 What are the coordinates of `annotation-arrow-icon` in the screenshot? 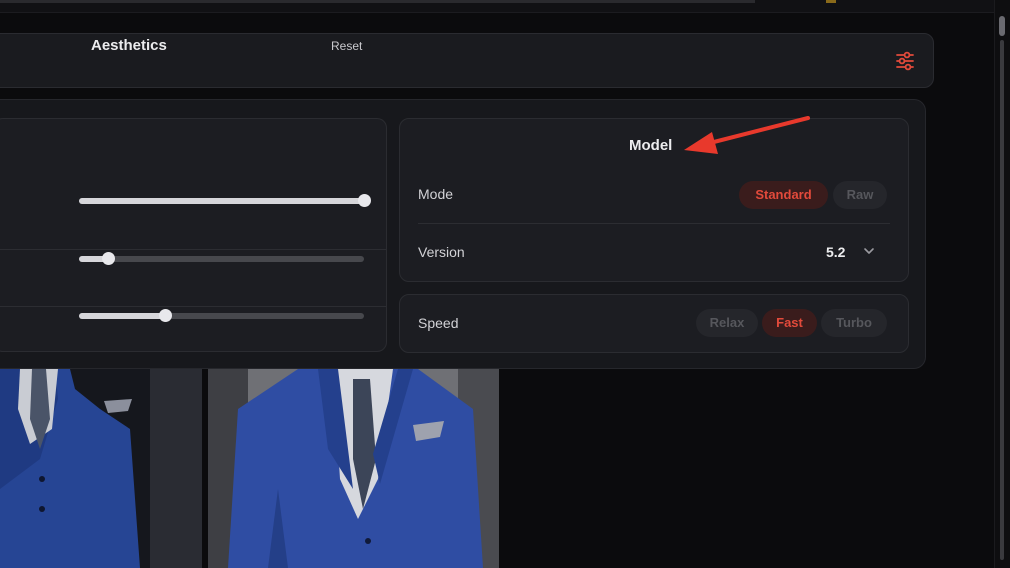 It's located at (747, 135).